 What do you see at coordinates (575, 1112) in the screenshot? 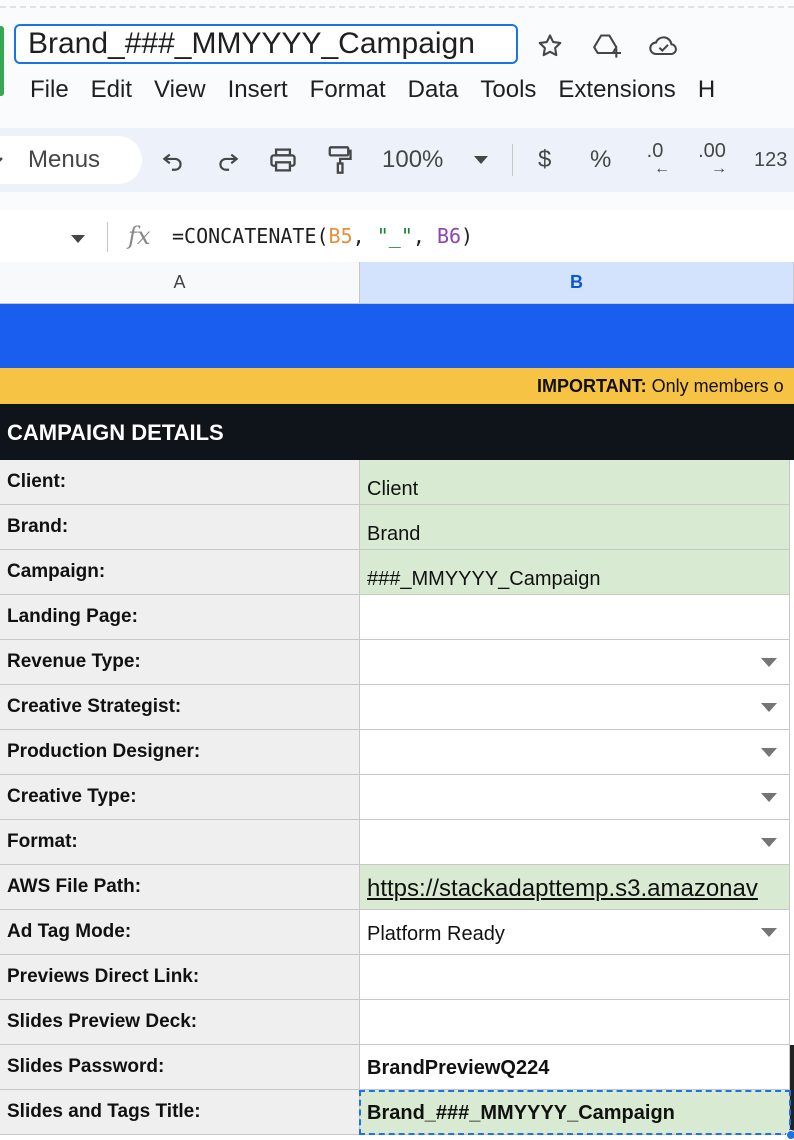
I see `selected-cell-outline` at bounding box center [575, 1112].